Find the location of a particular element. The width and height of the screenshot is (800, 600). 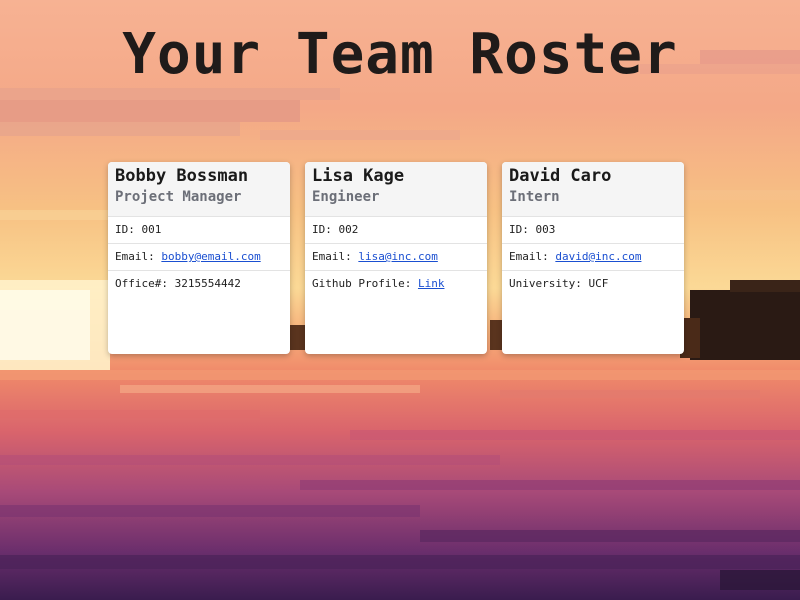

office-label: Office#: is located at coordinates (145, 283).